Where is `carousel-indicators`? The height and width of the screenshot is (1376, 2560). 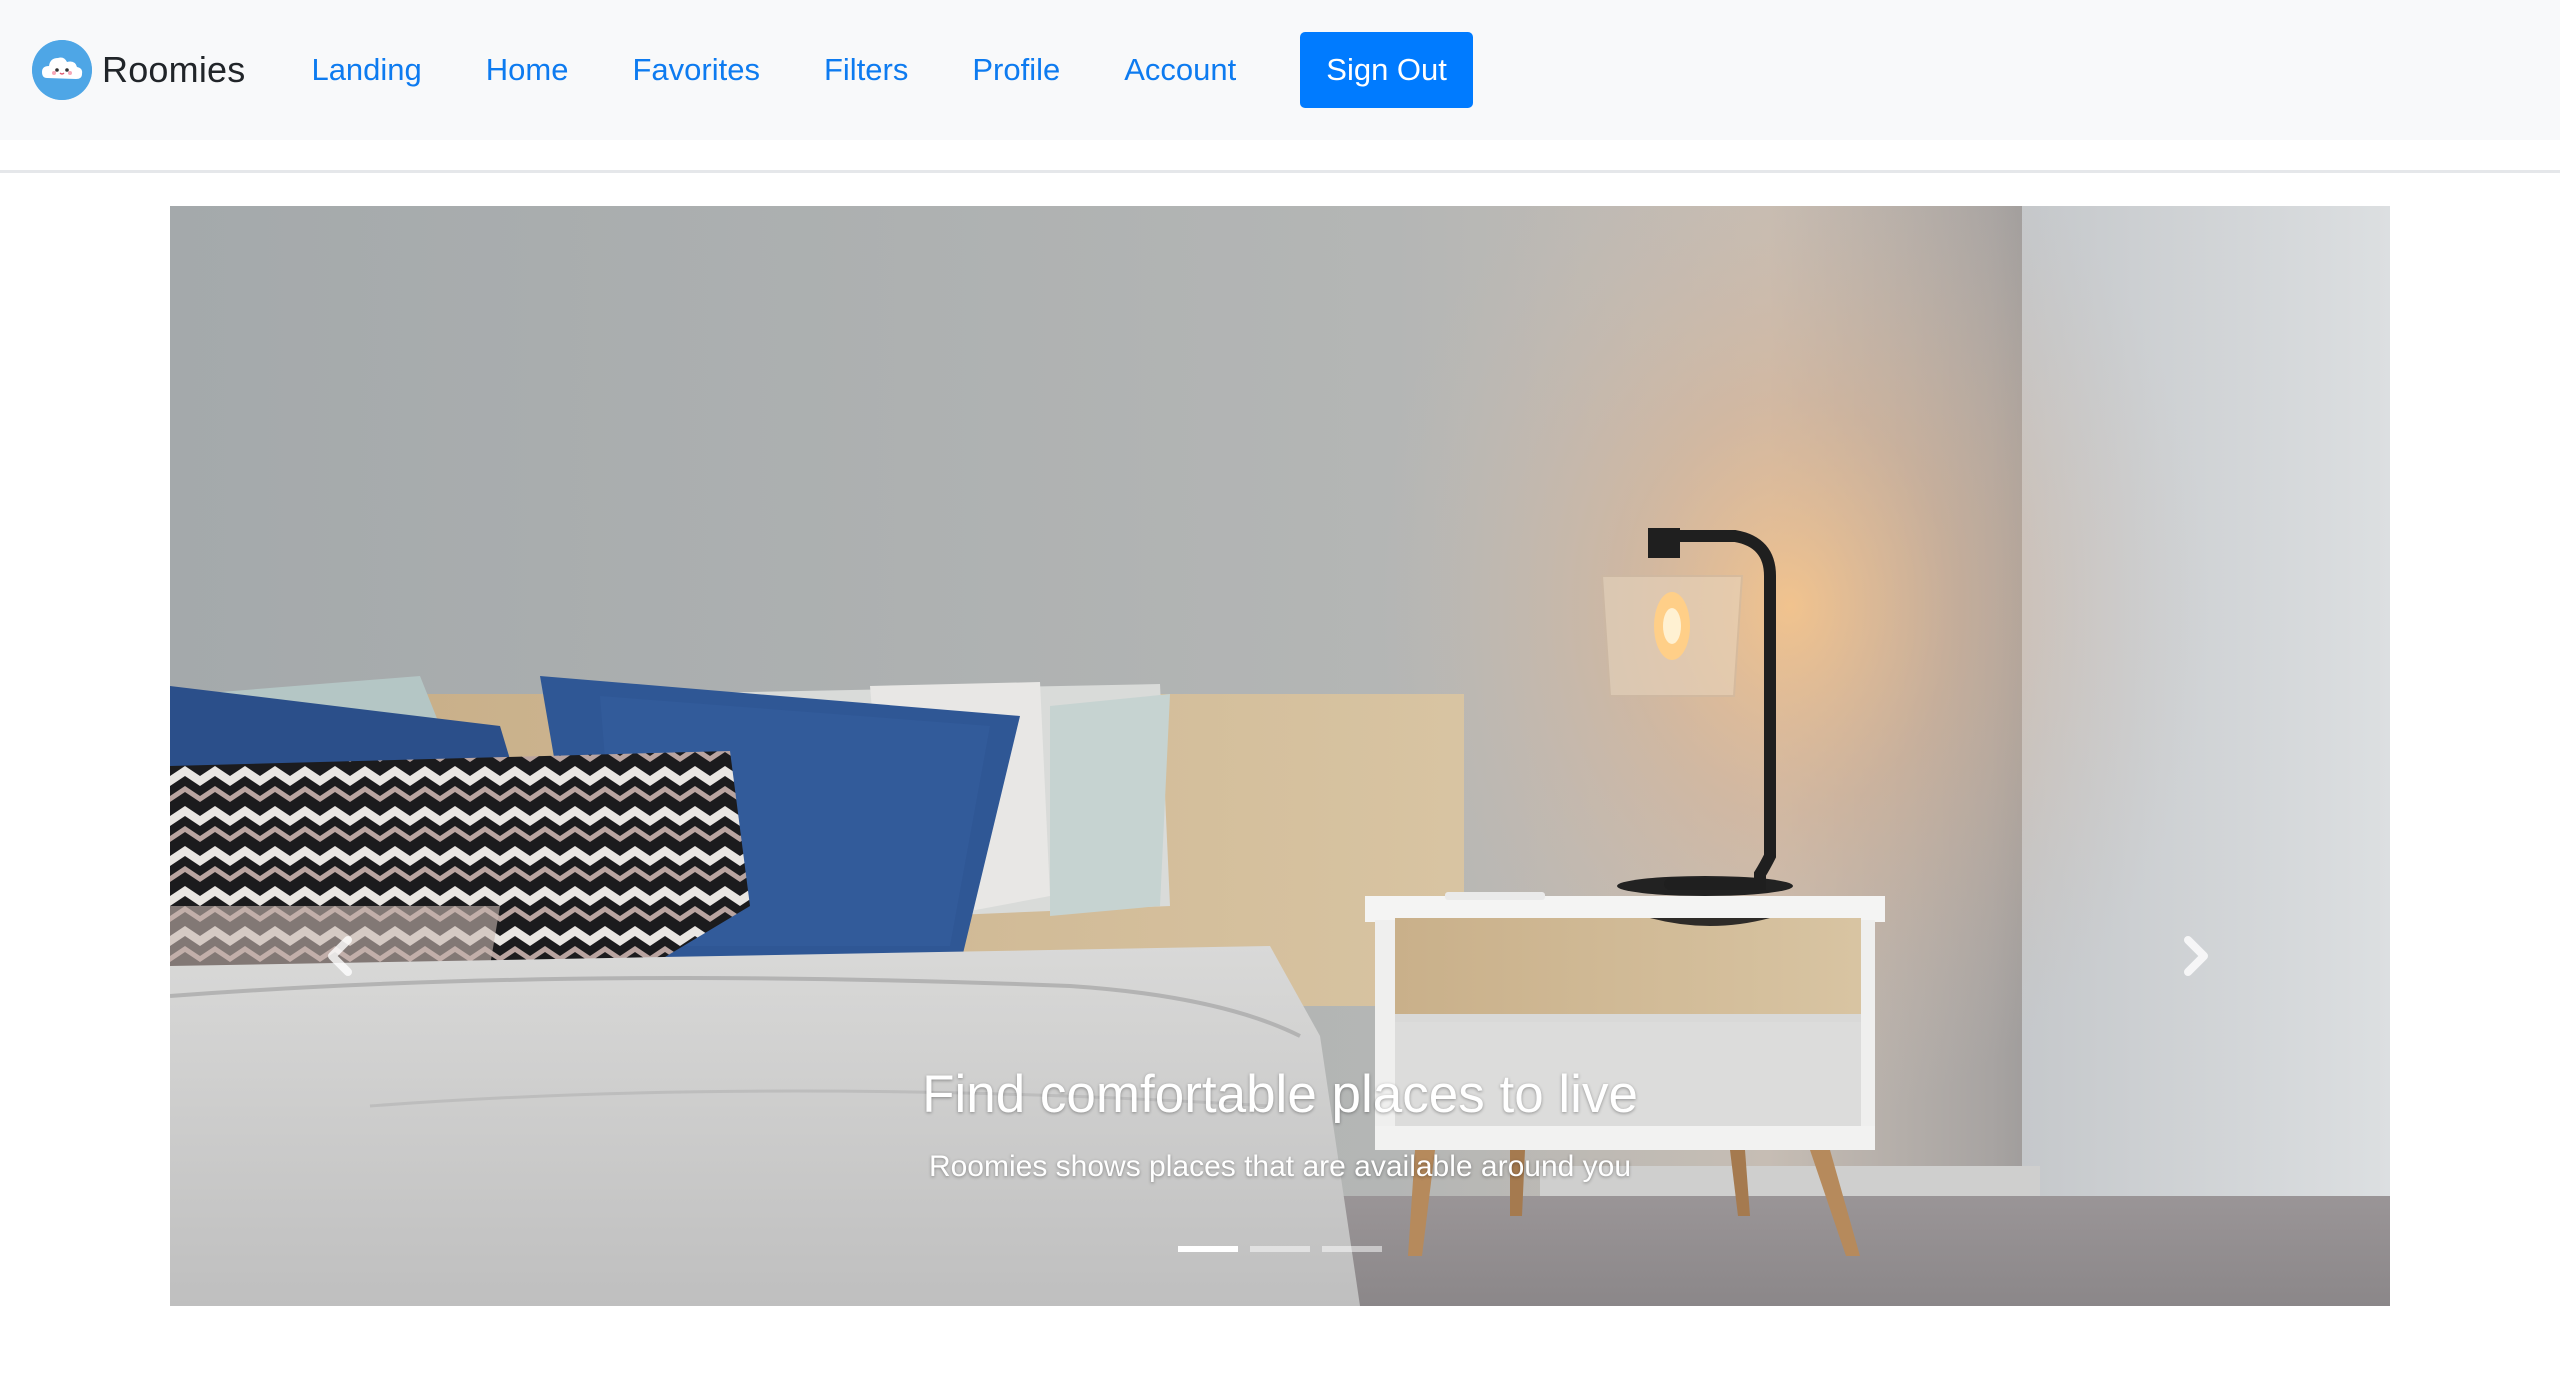 carousel-indicators is located at coordinates (1280, 1249).